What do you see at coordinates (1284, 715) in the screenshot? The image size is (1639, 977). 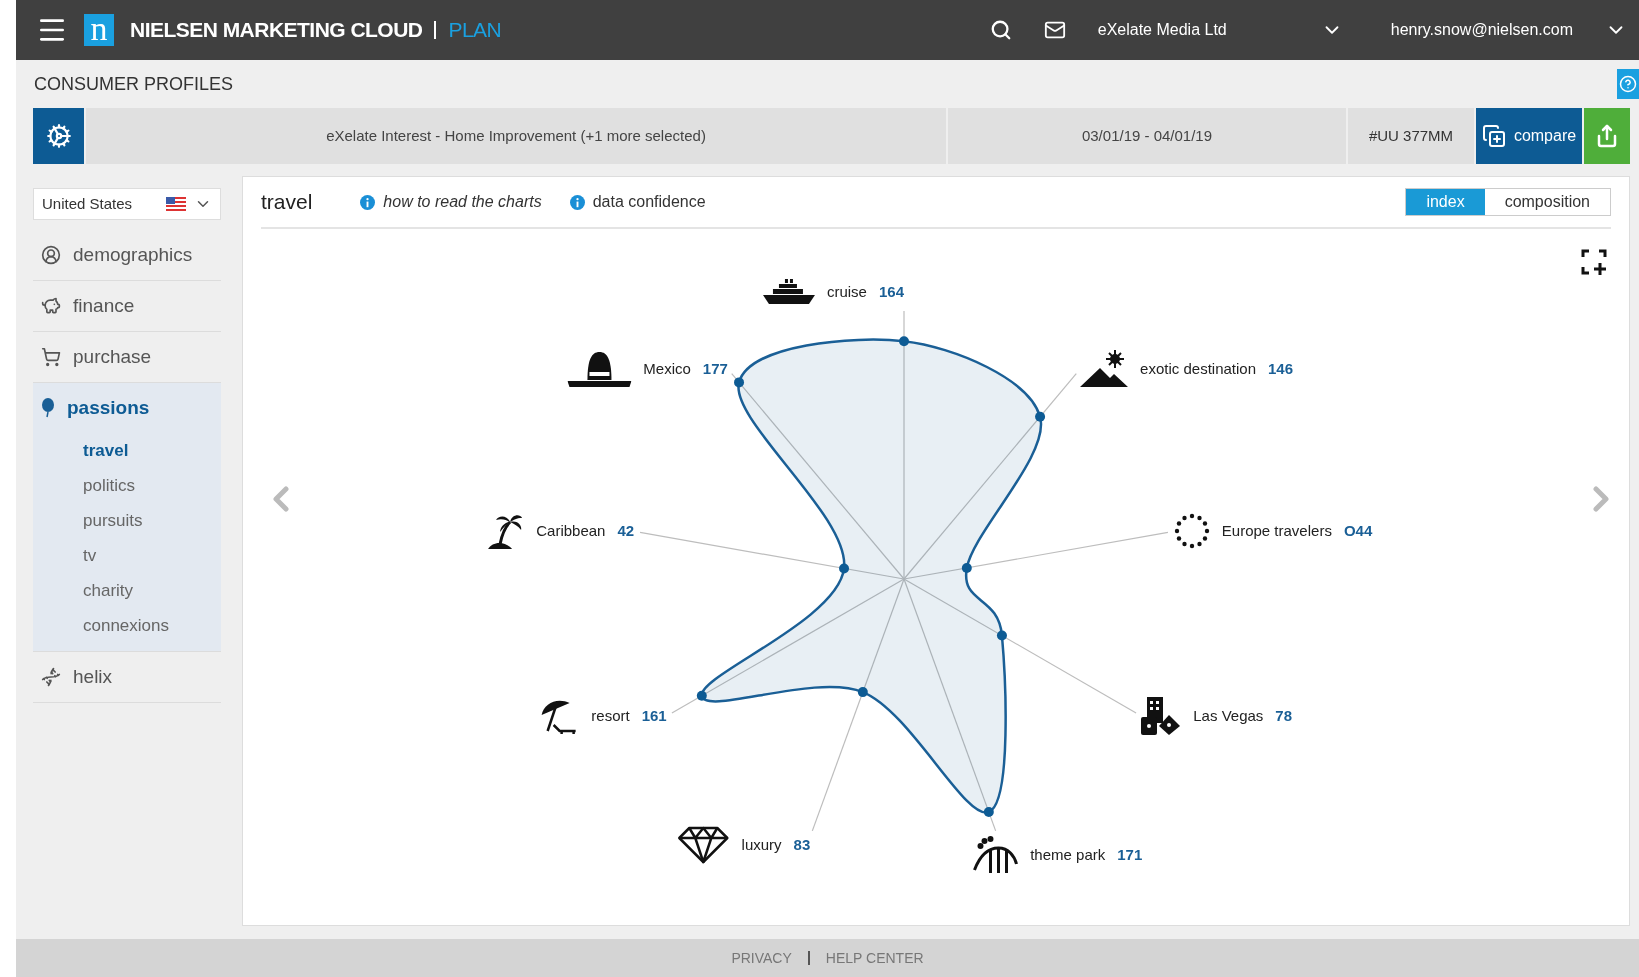 I see `axis-value: 78` at bounding box center [1284, 715].